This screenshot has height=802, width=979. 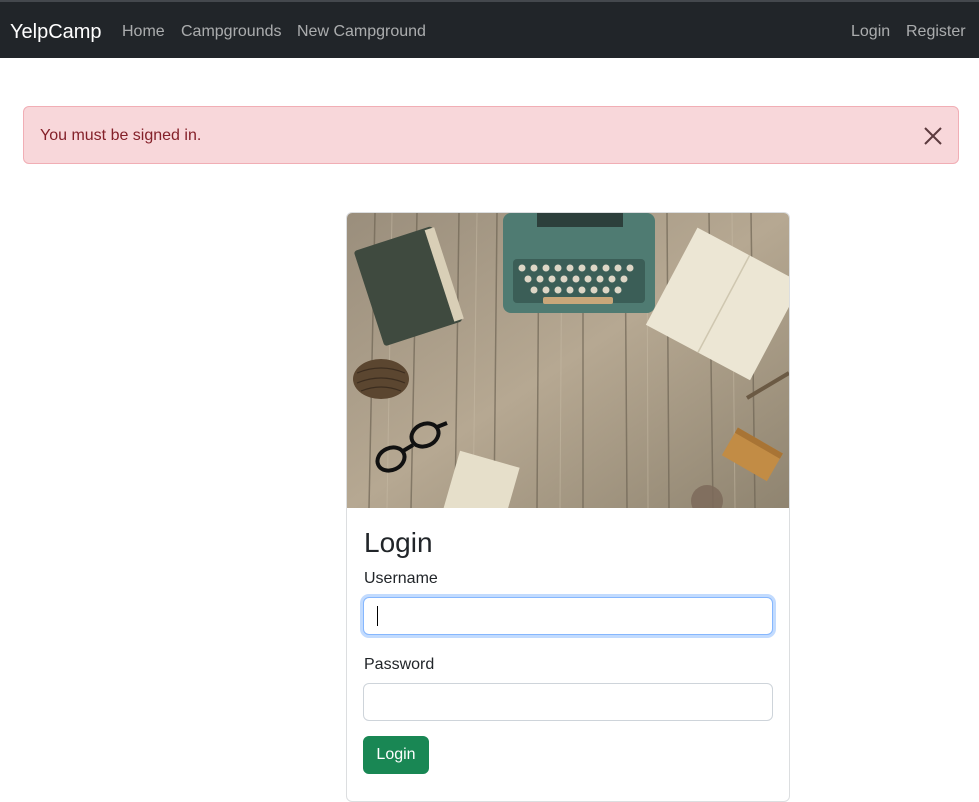 I want to click on password-label: Password, so click(x=399, y=664).